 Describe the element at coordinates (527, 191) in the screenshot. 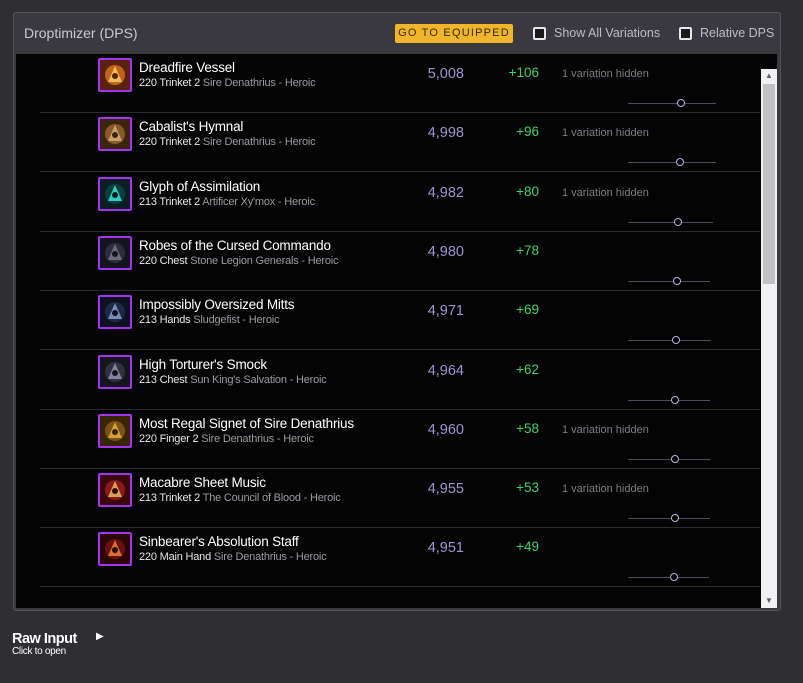

I see `dps-delta: +80` at that location.